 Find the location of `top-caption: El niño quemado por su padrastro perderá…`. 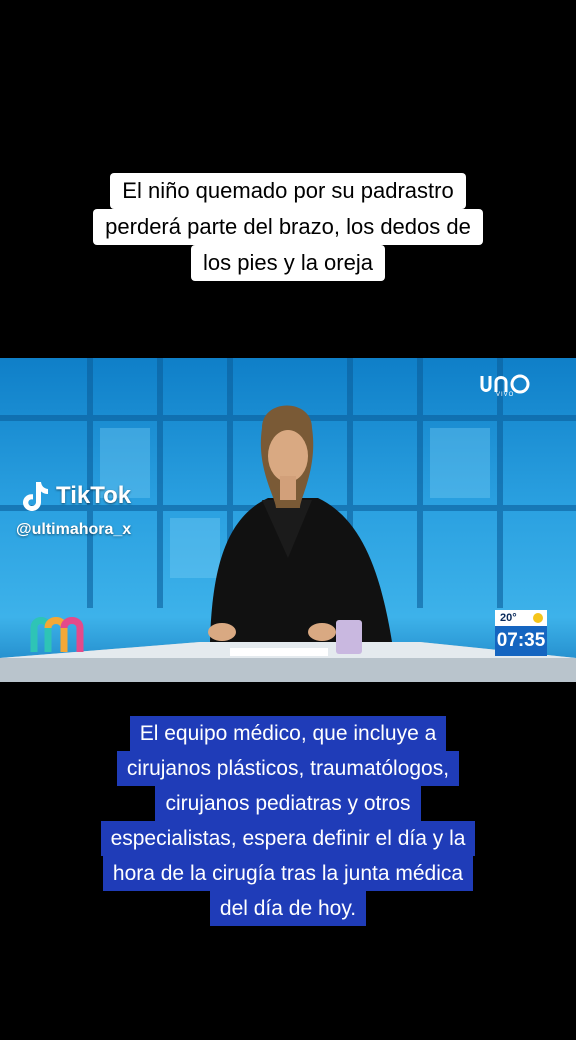

top-caption: El niño quemado por su padrastro perderá… is located at coordinates (288, 227).